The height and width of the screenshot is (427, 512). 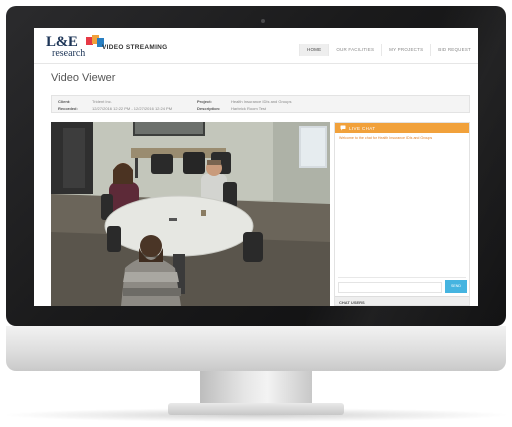 I want to click on nav-bid-request: BID REQUEST, so click(x=454, y=50).